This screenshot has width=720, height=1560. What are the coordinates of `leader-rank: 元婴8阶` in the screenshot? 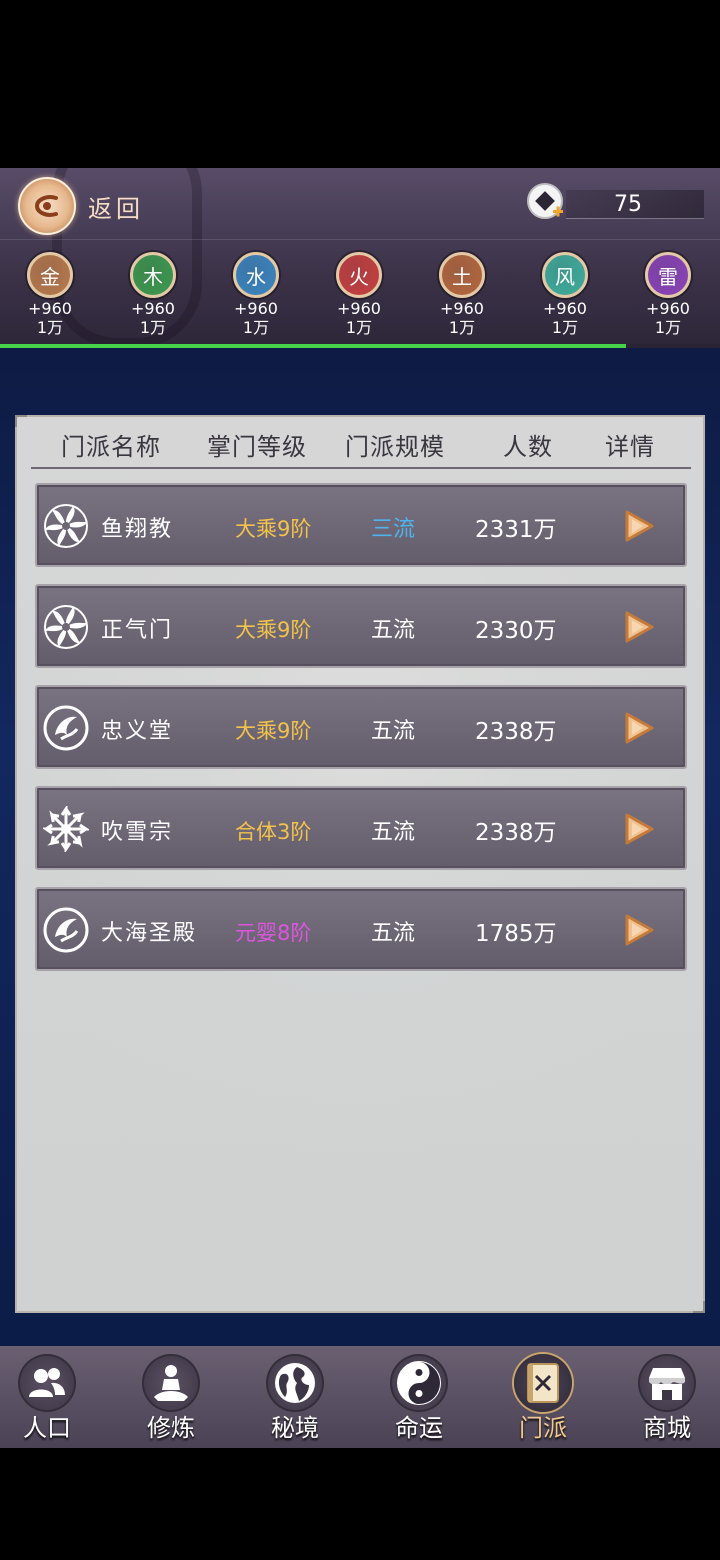 It's located at (273, 933).